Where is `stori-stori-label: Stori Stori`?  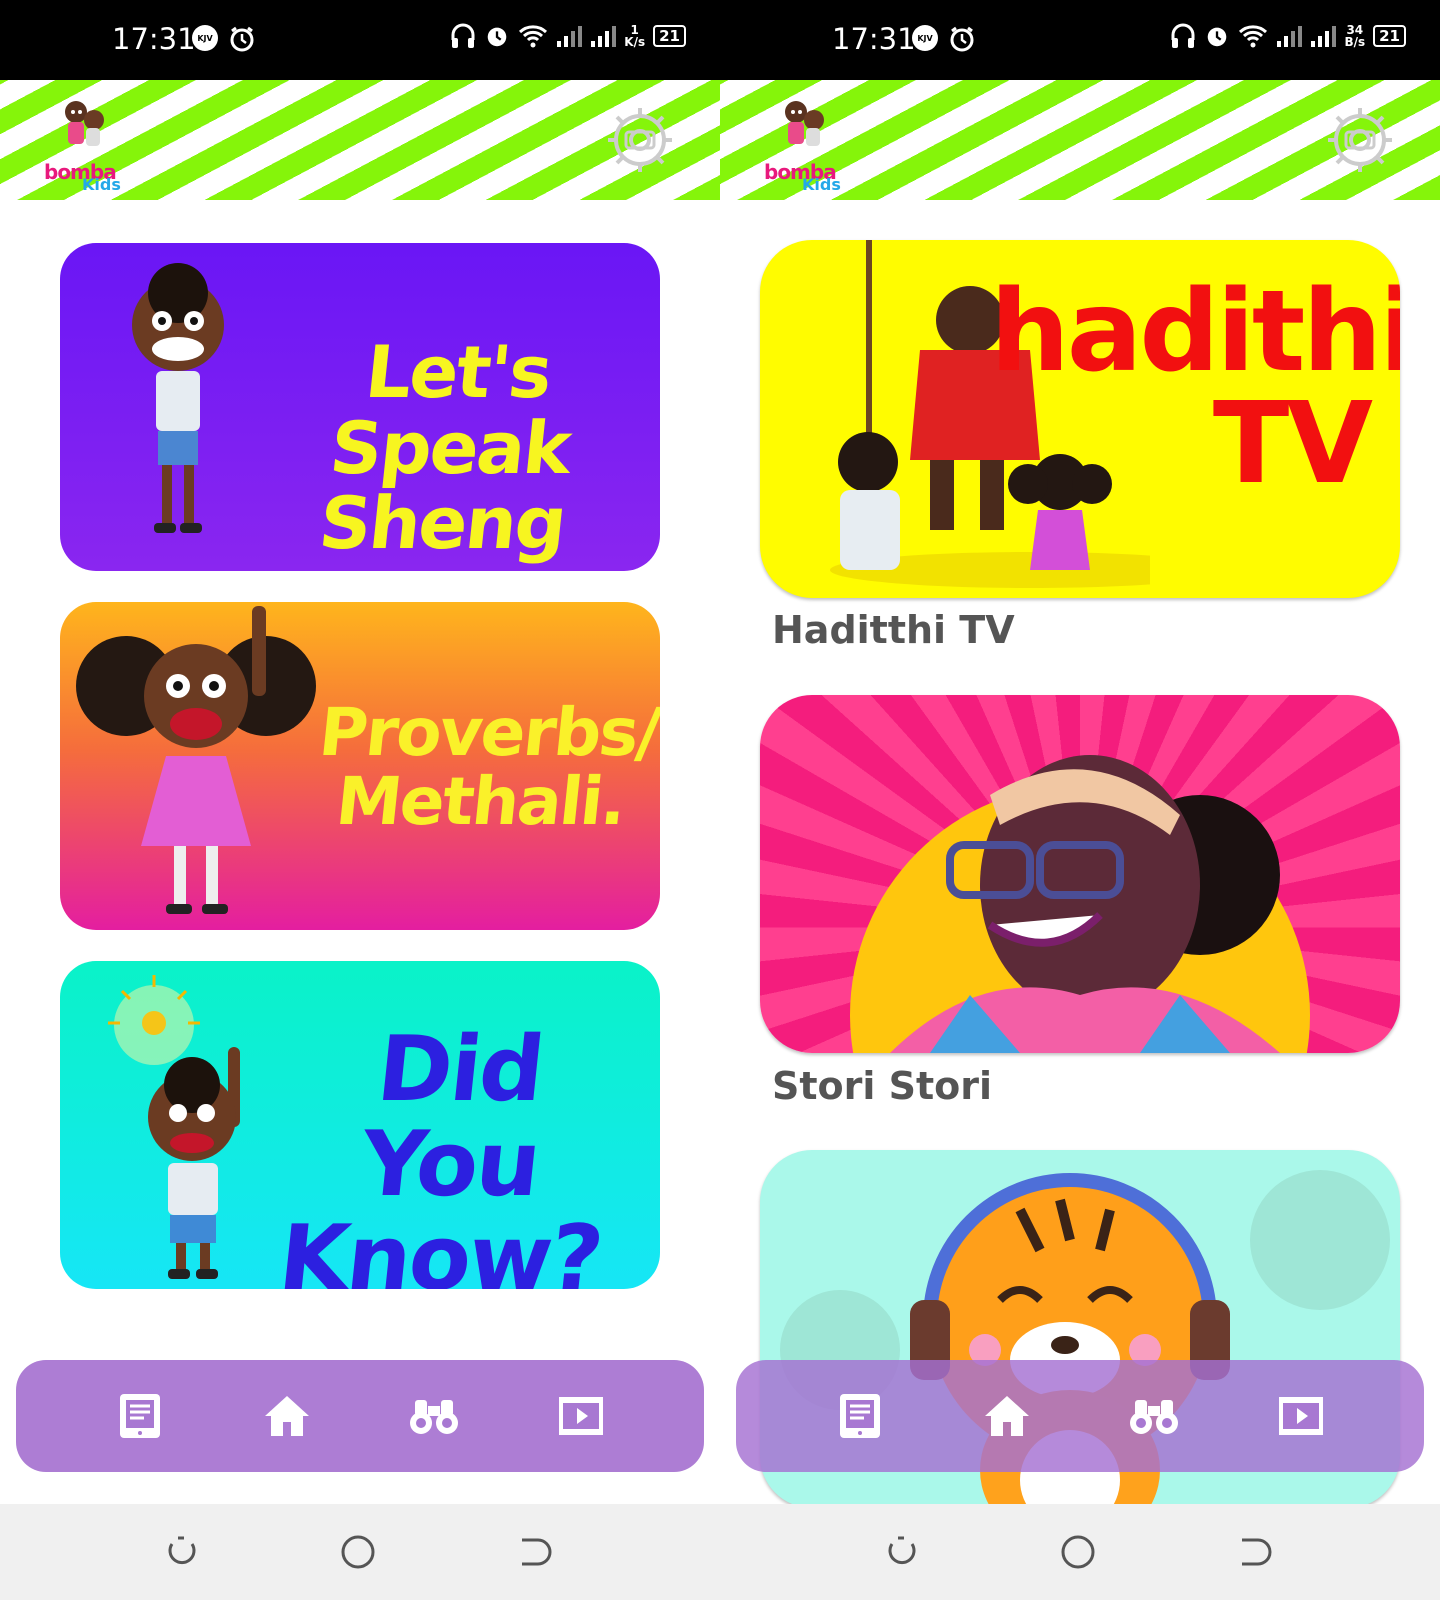
stori-stori-label: Stori Stori is located at coordinates (882, 1086).